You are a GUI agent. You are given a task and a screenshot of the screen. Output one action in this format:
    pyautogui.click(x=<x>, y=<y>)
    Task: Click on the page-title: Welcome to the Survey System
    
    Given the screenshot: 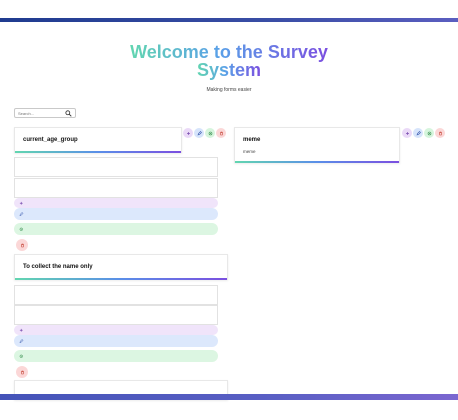 What is the action you would take?
    pyautogui.click(x=229, y=61)
    